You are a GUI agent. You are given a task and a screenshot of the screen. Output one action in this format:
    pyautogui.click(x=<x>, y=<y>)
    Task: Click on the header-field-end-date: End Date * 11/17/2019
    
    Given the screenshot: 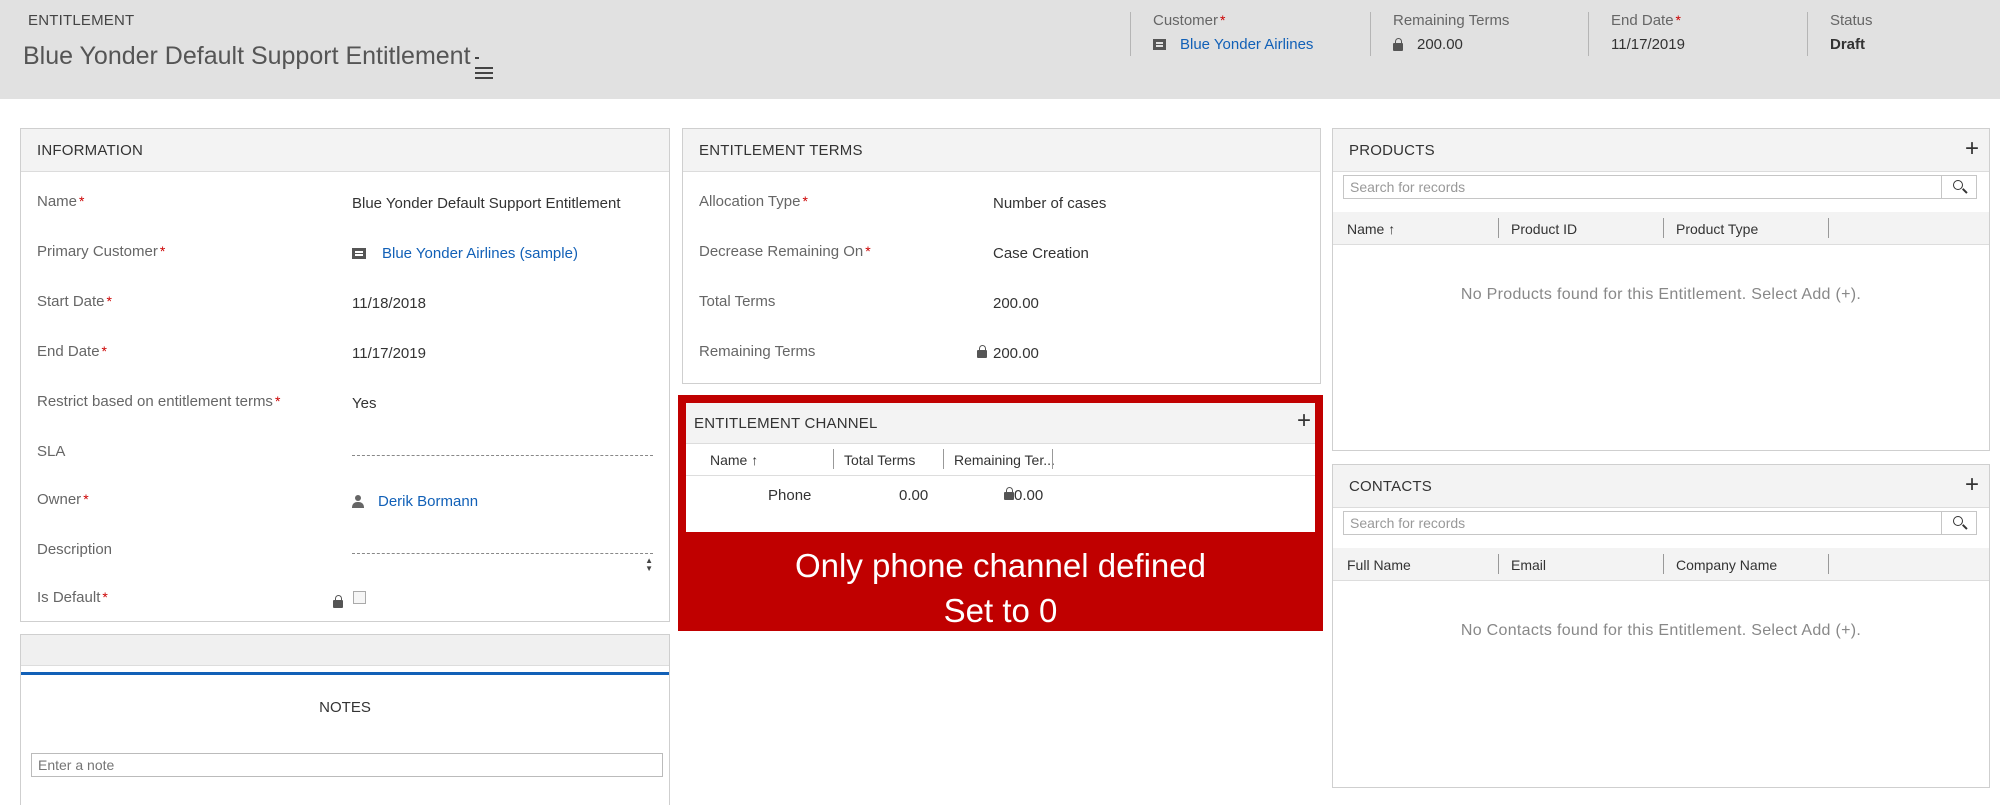 What is the action you would take?
    pyautogui.click(x=1694, y=34)
    